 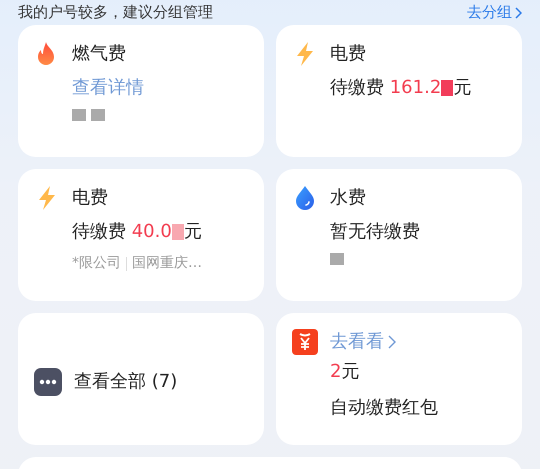 What do you see at coordinates (126, 382) in the screenshot?
I see `view-all-text: 查看全部 (7)` at bounding box center [126, 382].